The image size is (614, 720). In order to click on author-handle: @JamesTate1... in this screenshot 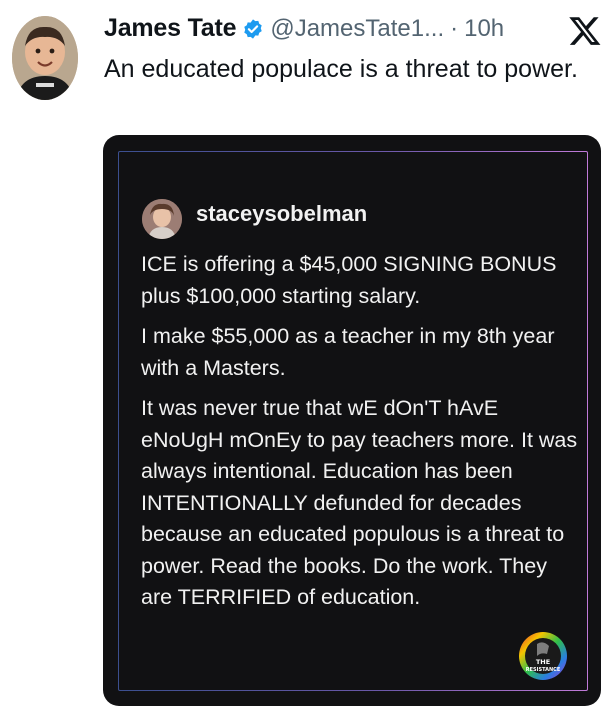, I will do `click(357, 29)`.